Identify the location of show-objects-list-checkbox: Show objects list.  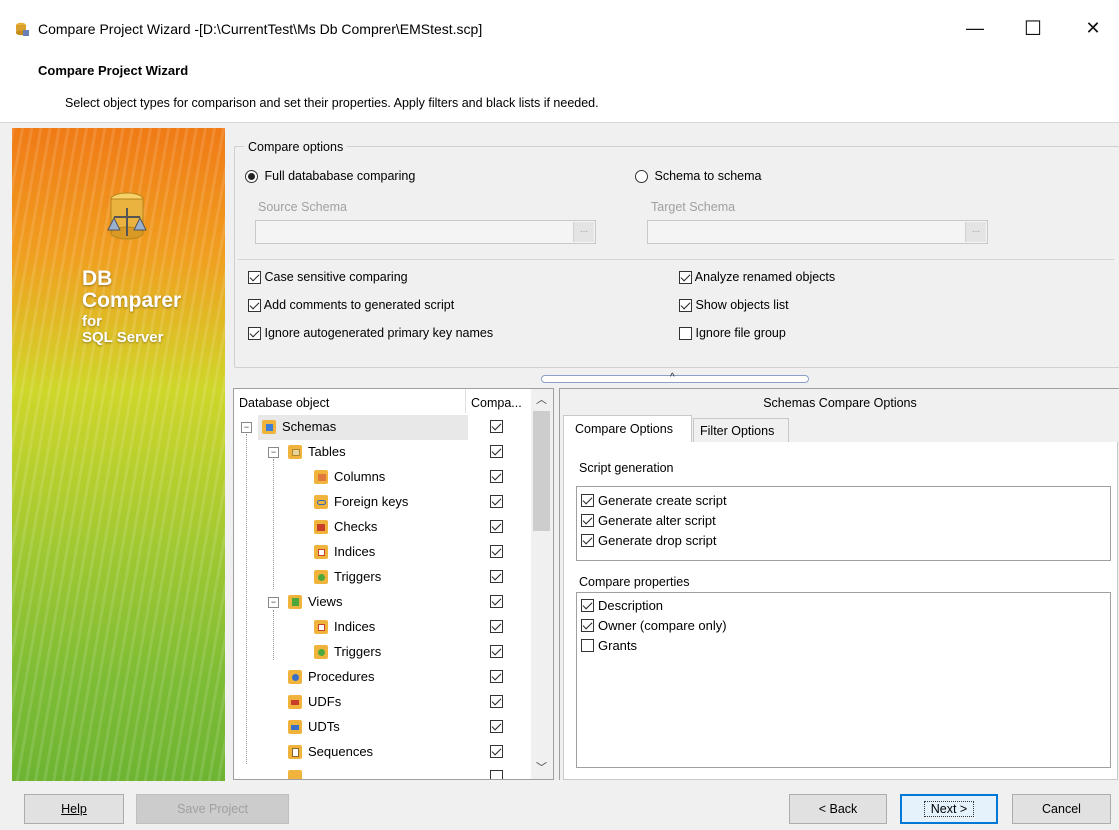
(734, 305).